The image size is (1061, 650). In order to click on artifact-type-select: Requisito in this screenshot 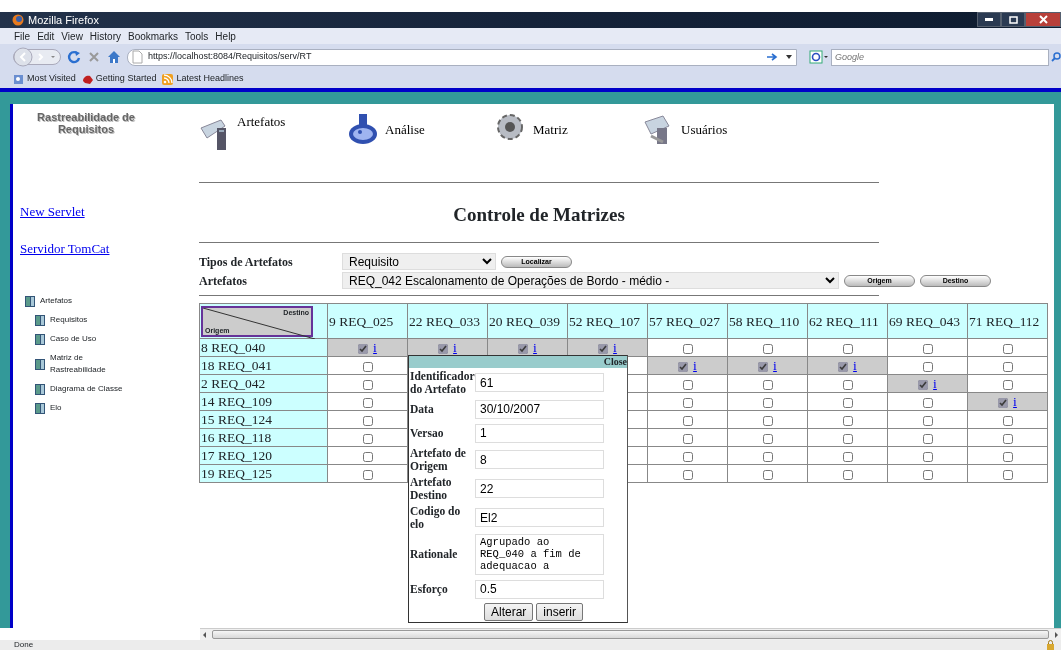, I will do `click(419, 261)`.